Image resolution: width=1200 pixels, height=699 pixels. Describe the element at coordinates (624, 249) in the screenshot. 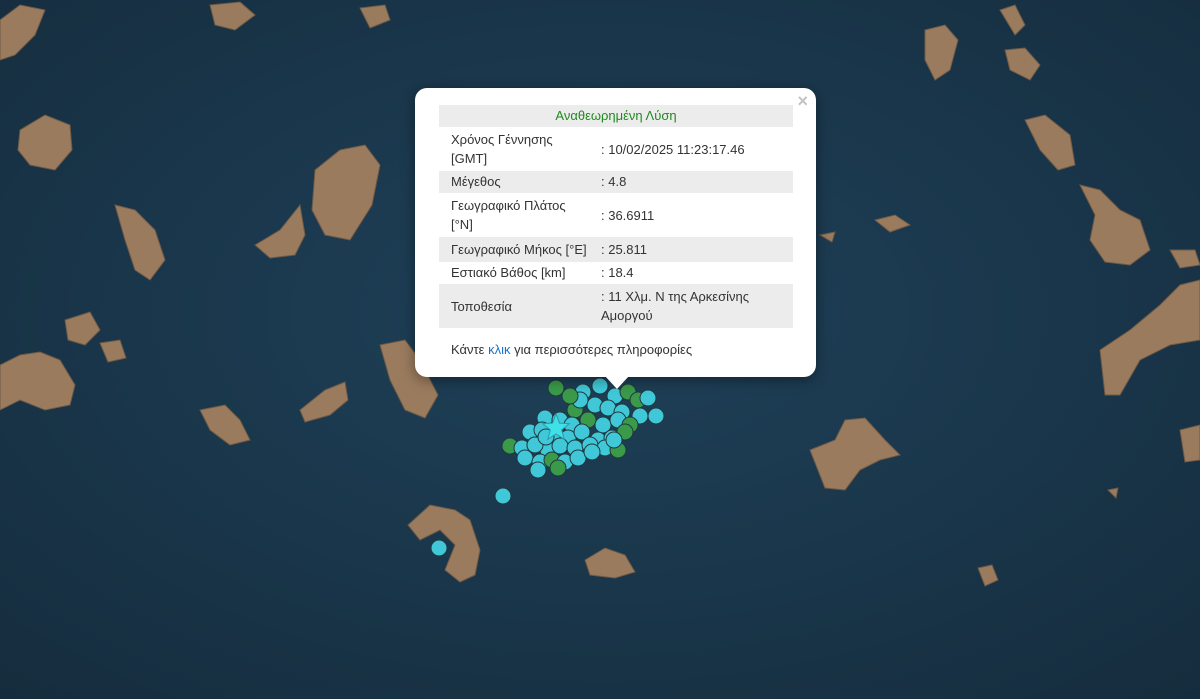

I see `longitude-value: : 25.811` at that location.